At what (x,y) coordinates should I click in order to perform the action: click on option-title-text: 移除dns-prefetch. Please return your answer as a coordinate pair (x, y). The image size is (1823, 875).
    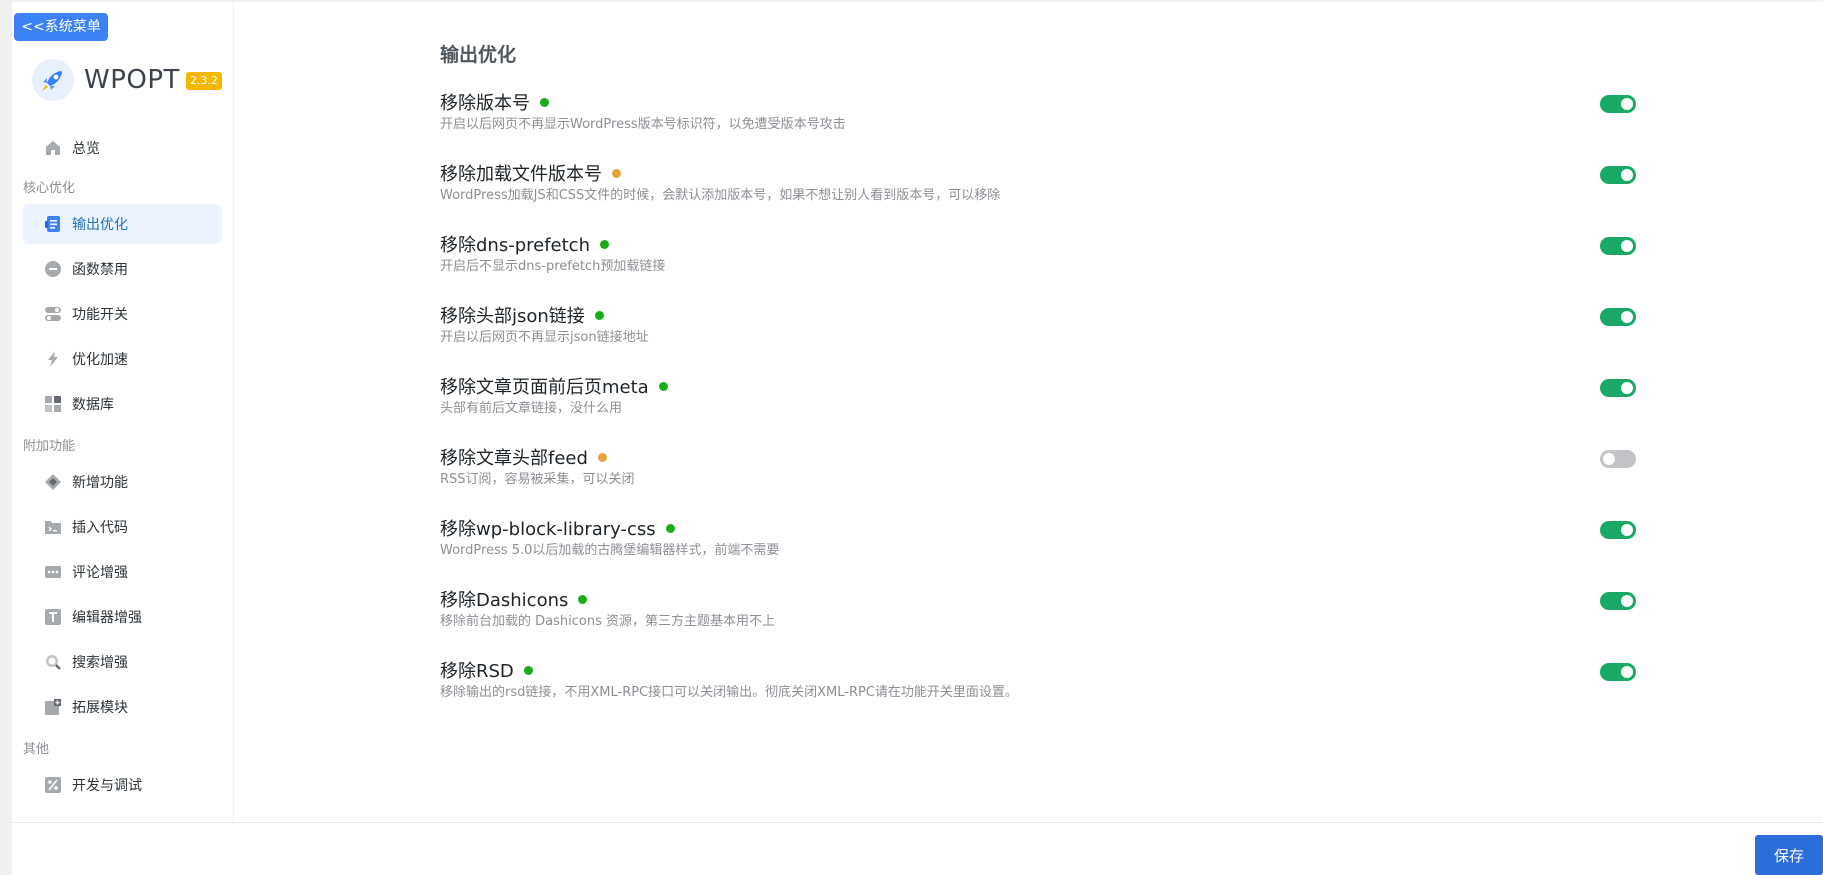
    Looking at the image, I should click on (515, 245).